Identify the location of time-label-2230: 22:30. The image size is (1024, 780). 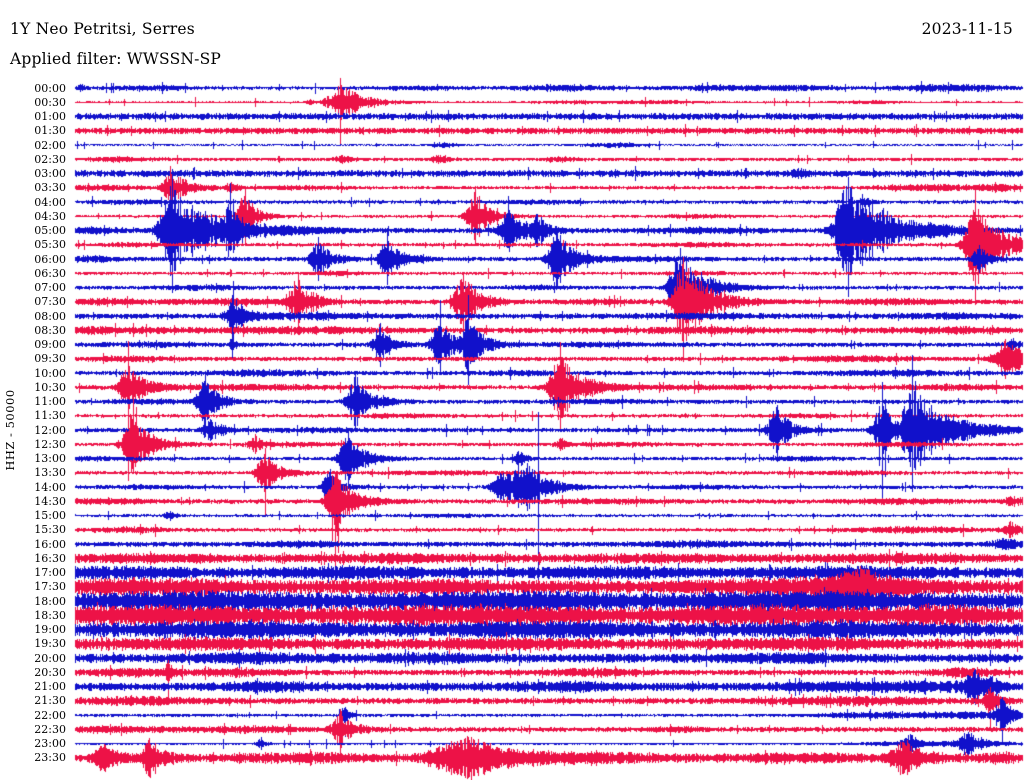
(50, 729).